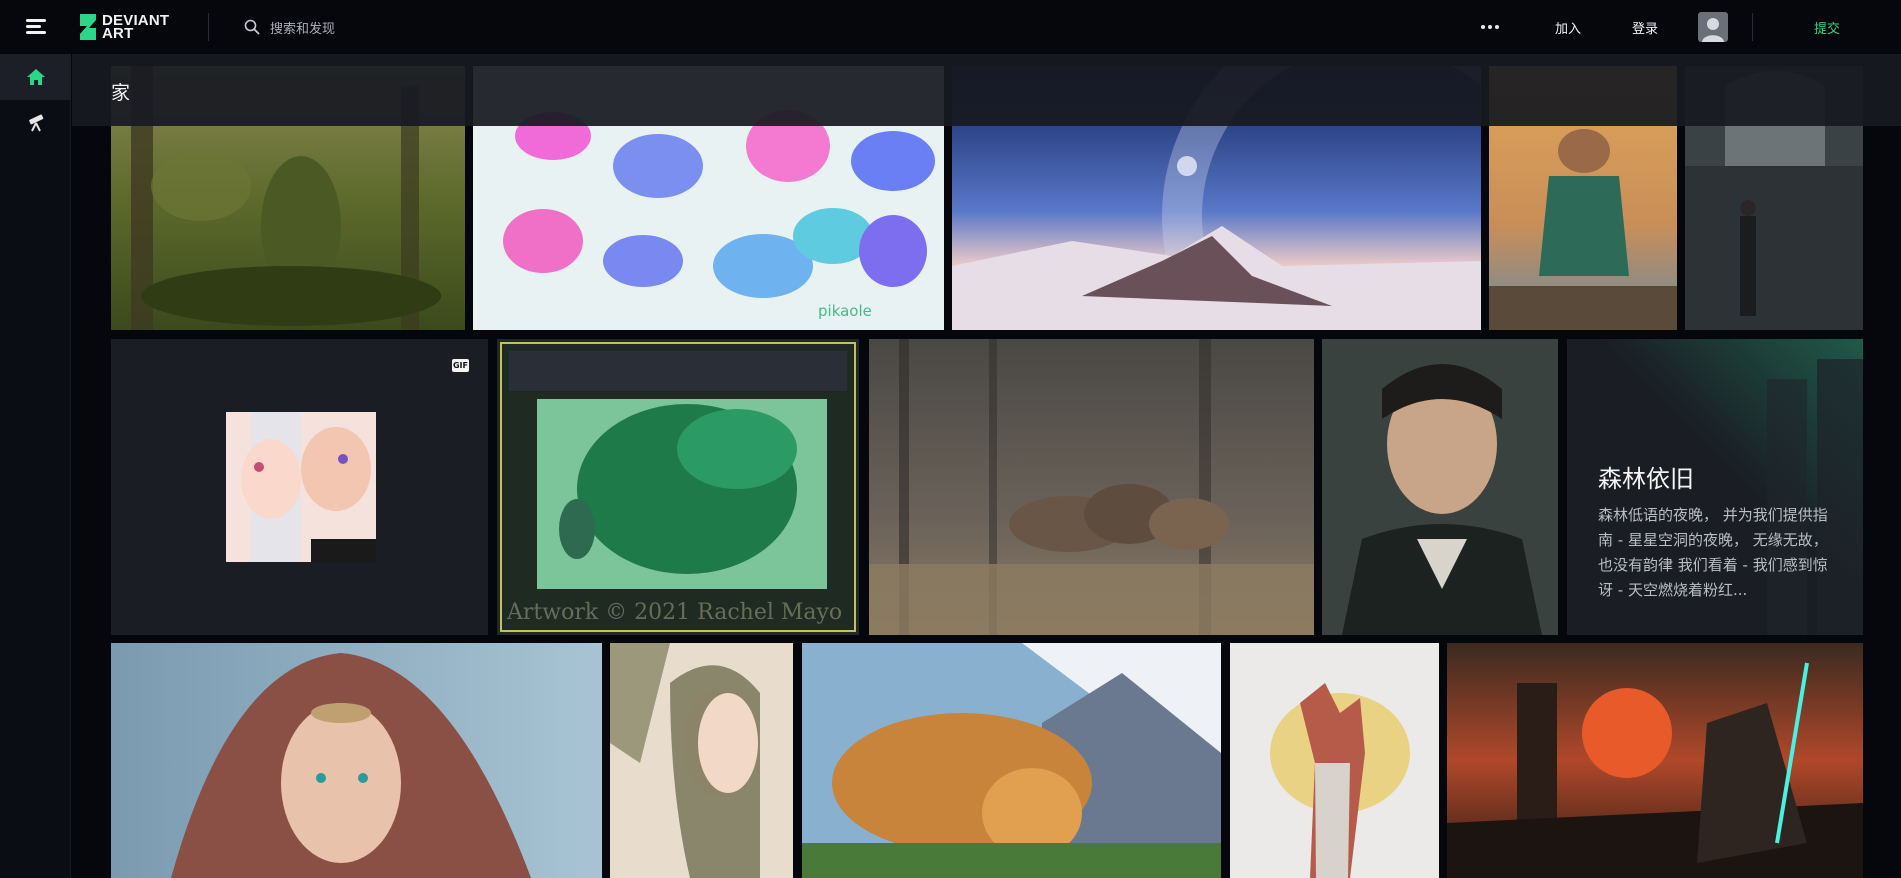 The image size is (1901, 878). Describe the element at coordinates (1568, 27) in the screenshot. I see `join-link: 加入` at that location.